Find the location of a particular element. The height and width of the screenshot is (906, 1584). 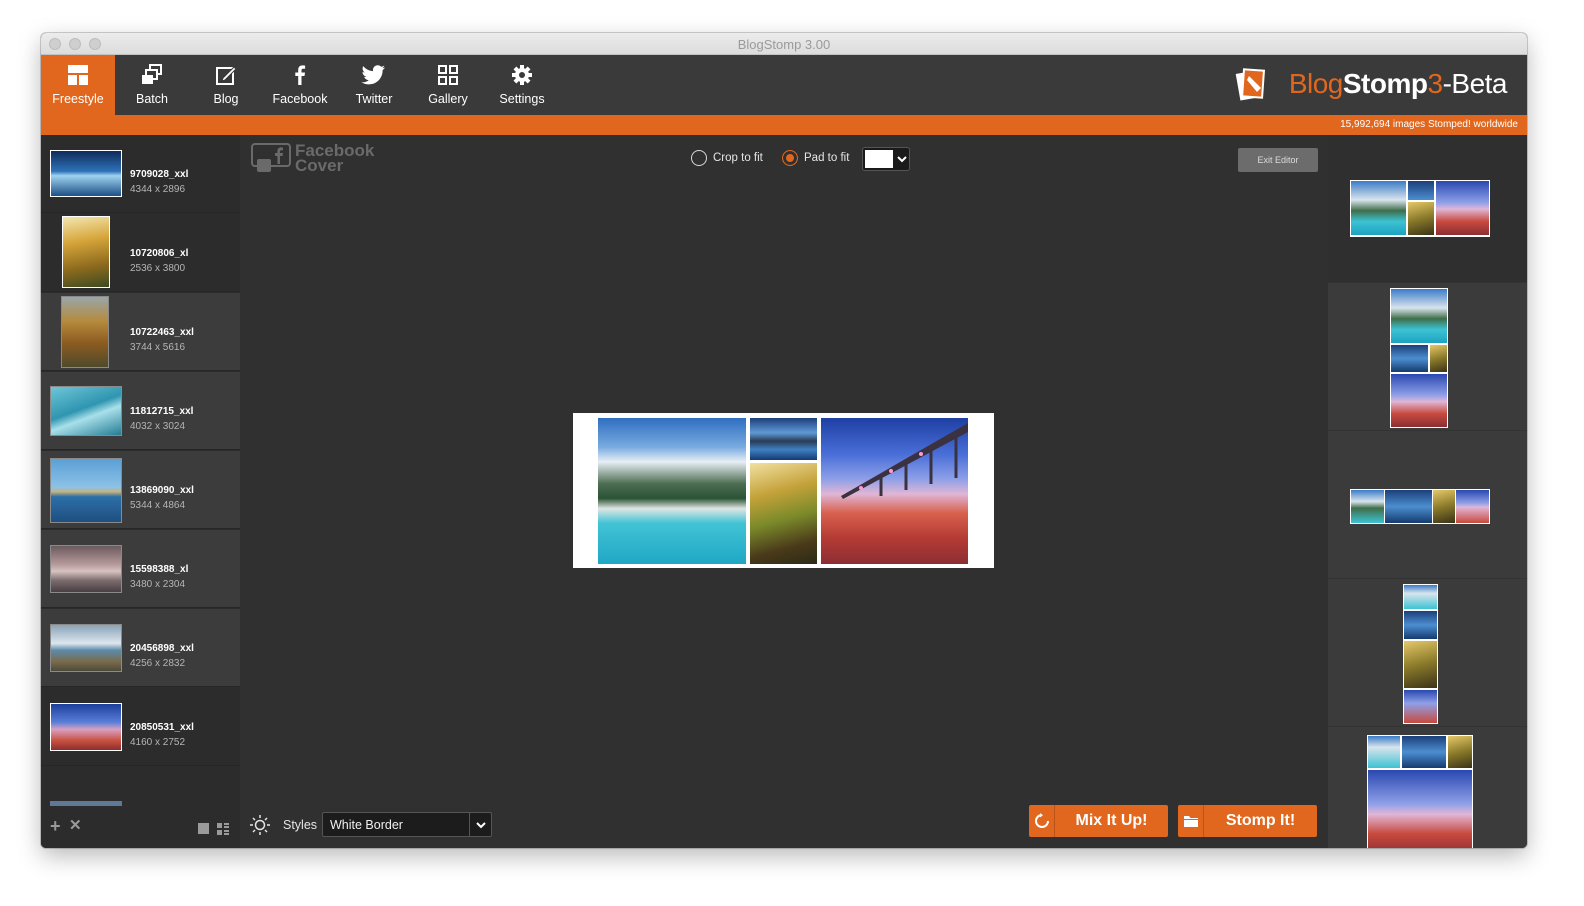

image-dimensions: 3744 x 5616 is located at coordinates (158, 347).